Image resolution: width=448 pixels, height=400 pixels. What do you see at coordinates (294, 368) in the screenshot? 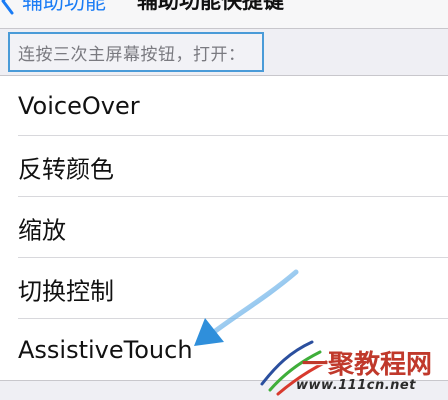
I see `watermark-swoosh` at bounding box center [294, 368].